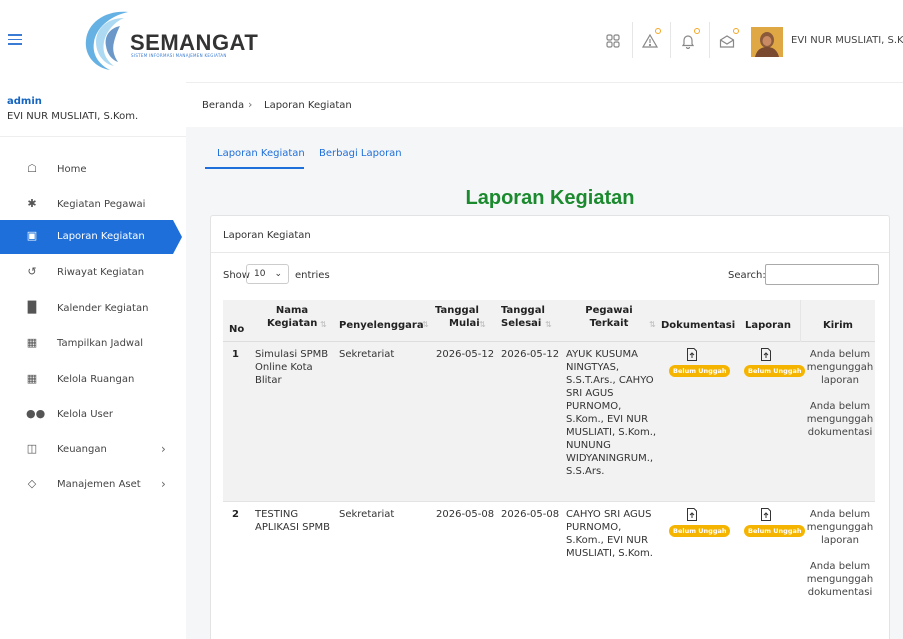  Describe the element at coordinates (523, 311) in the screenshot. I see `th-selesai-line1: Tanggal` at that location.